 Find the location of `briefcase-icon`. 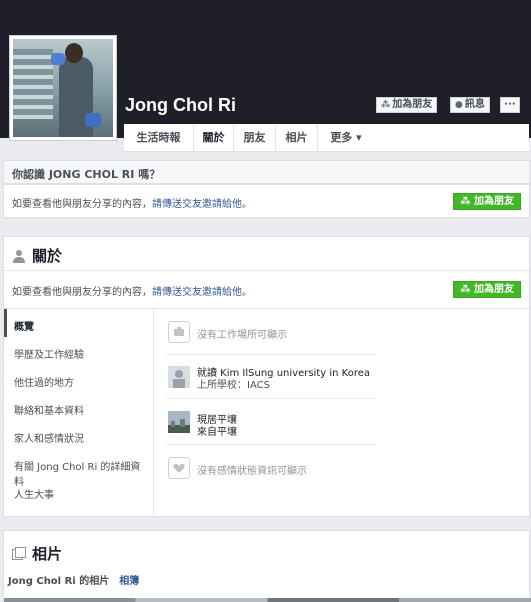

briefcase-icon is located at coordinates (179, 332).